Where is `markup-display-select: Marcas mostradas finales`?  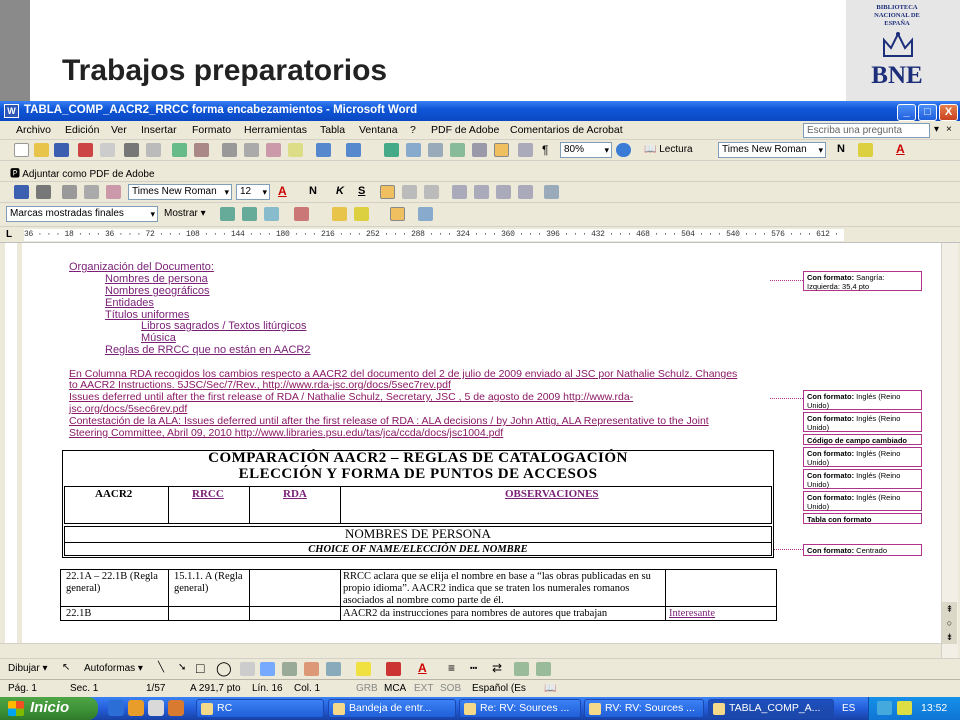
markup-display-select: Marcas mostradas finales is located at coordinates (82, 214).